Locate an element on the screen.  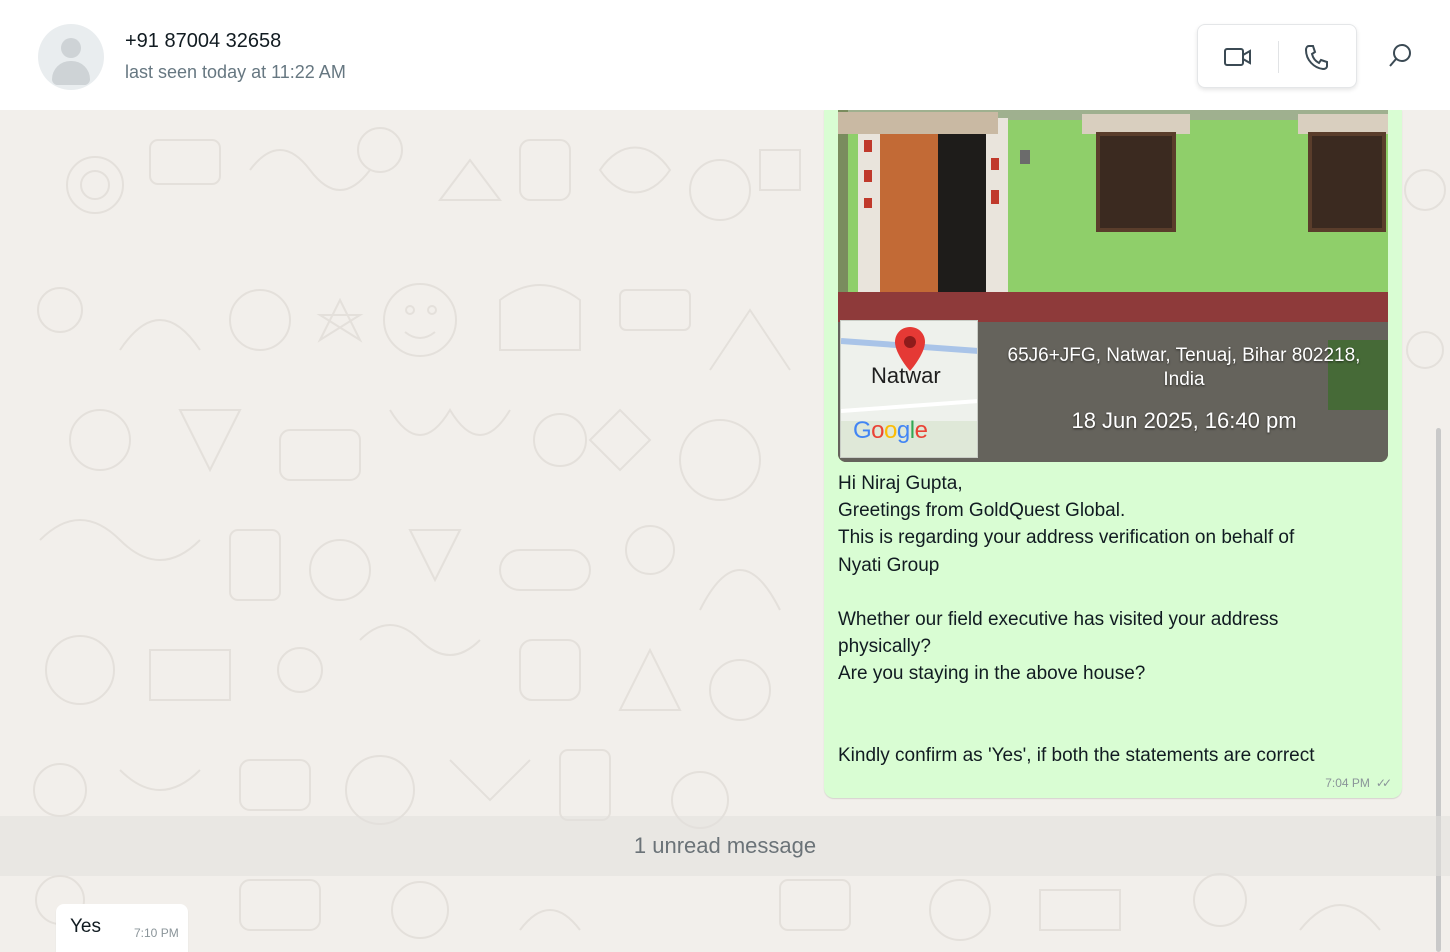
message-line: physically? is located at coordinates (884, 647).